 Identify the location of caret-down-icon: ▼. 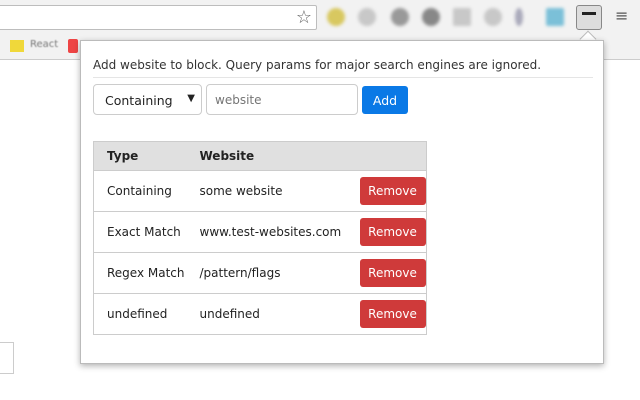
(191, 98).